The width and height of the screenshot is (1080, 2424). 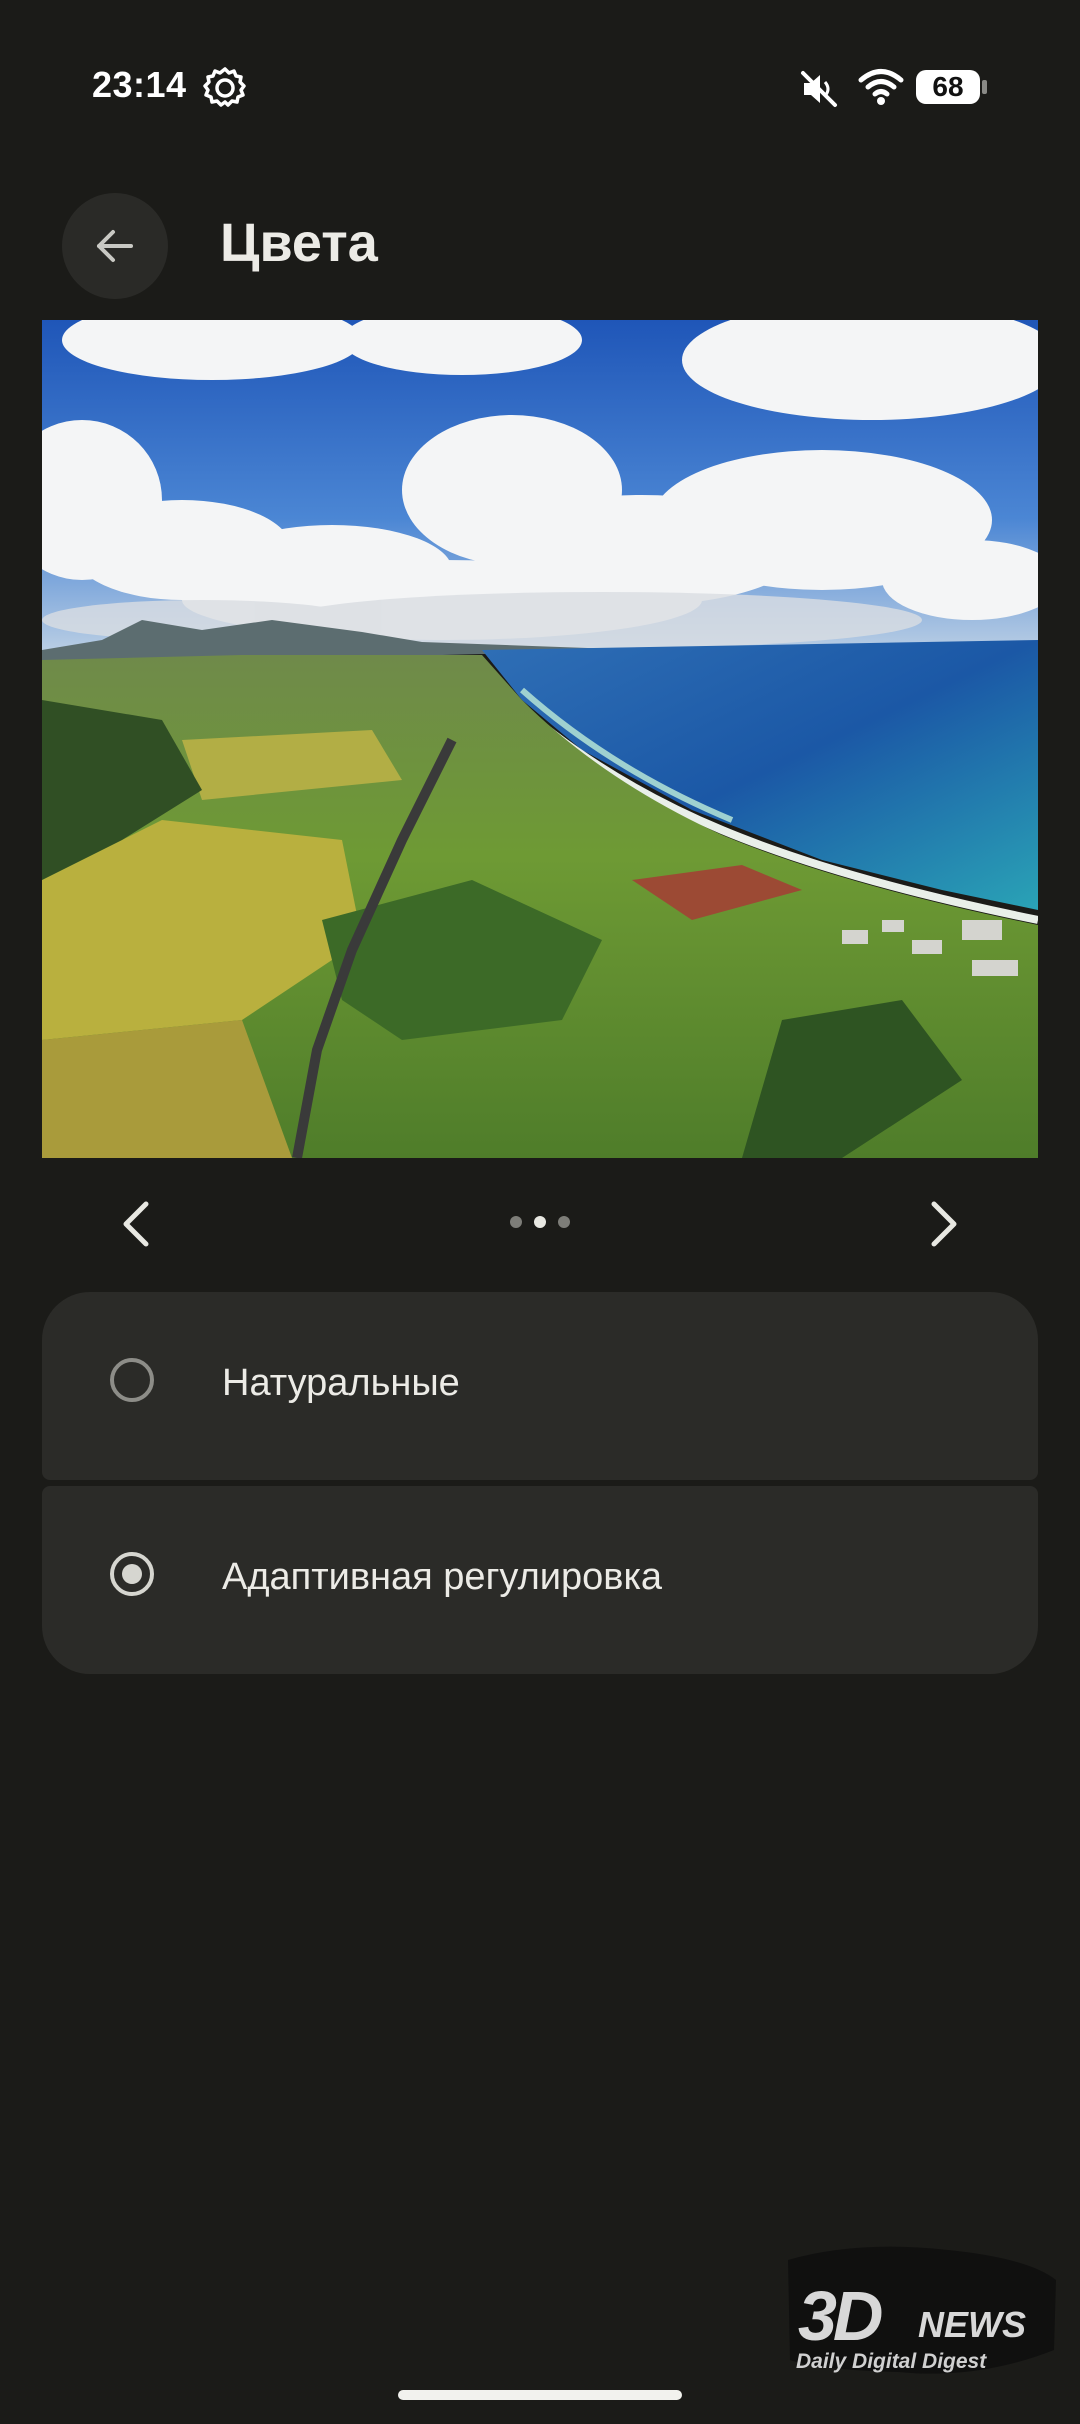 I want to click on arrow-left-icon, so click(x=115, y=246).